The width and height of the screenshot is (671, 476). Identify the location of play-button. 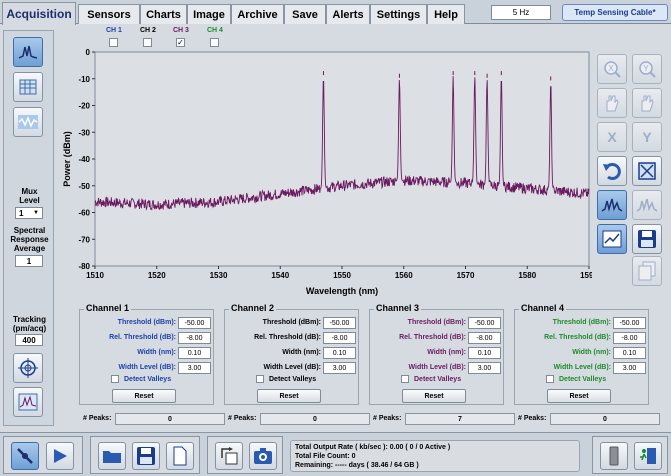
(60, 456).